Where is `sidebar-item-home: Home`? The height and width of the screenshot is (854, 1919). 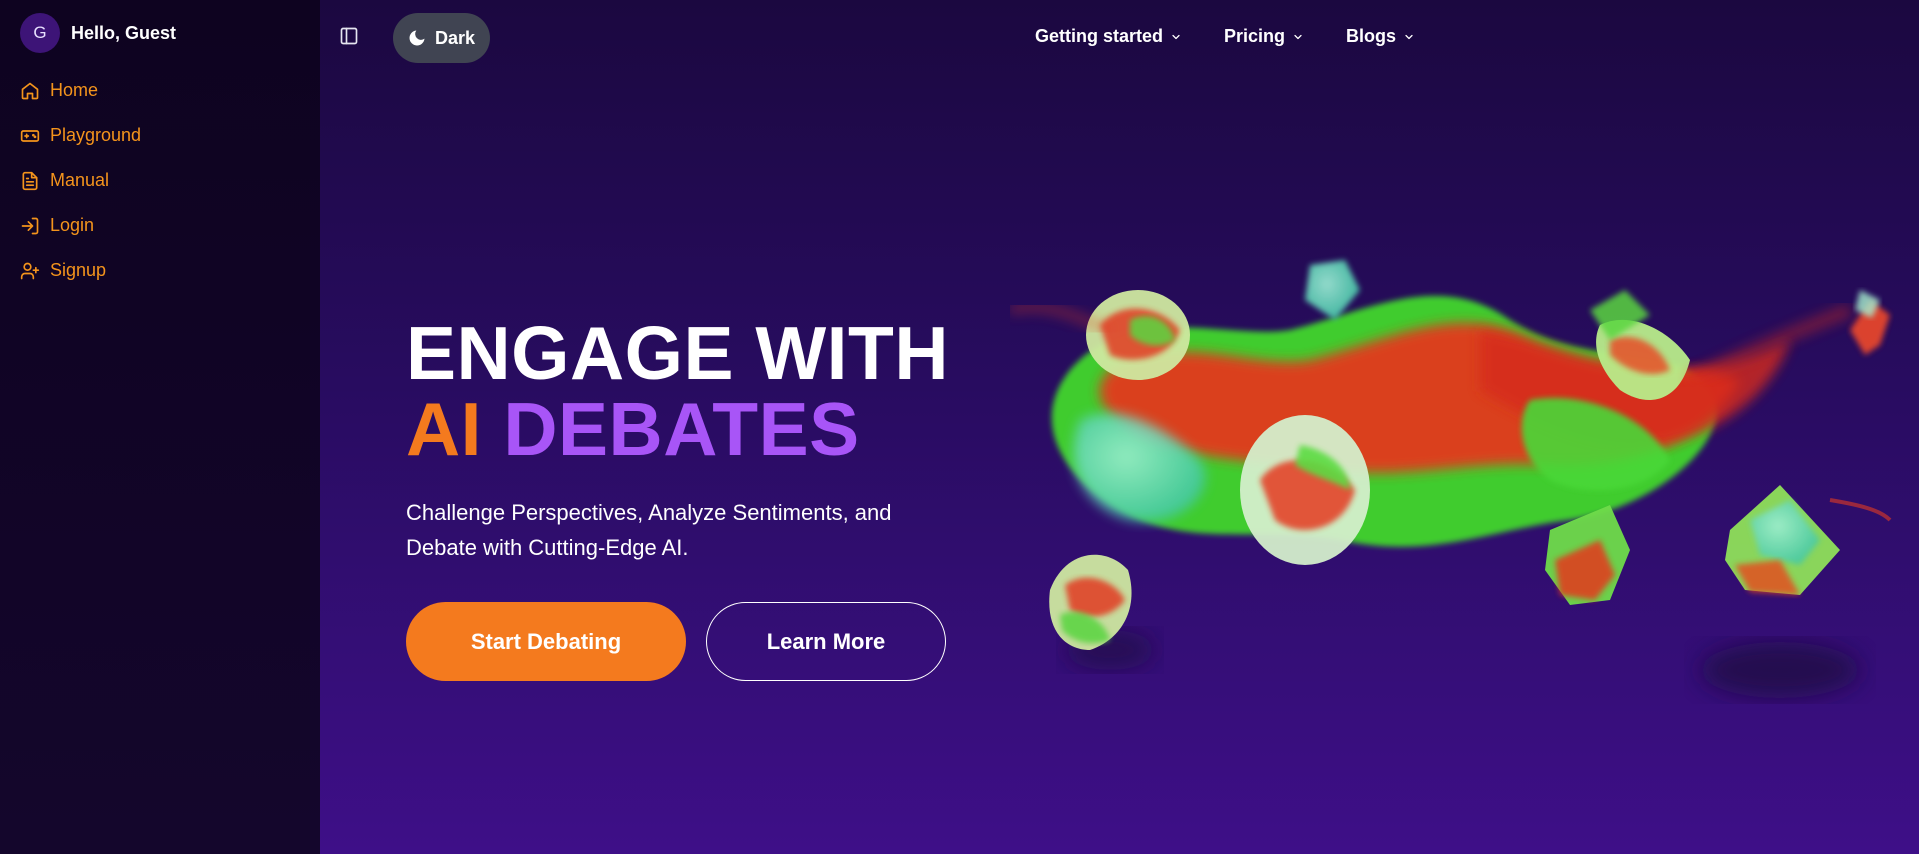 sidebar-item-home: Home is located at coordinates (80, 90).